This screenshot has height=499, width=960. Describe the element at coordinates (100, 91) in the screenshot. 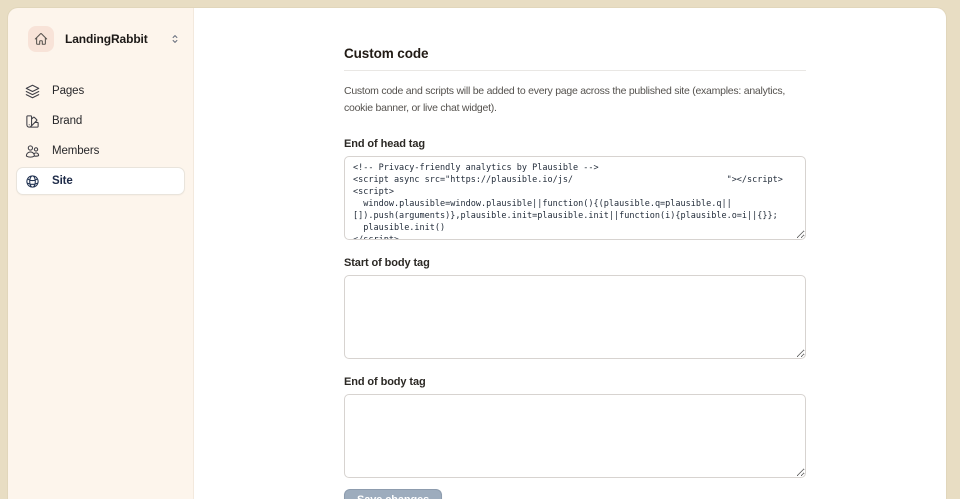

I see `sidebar-item-pages: Pages` at that location.